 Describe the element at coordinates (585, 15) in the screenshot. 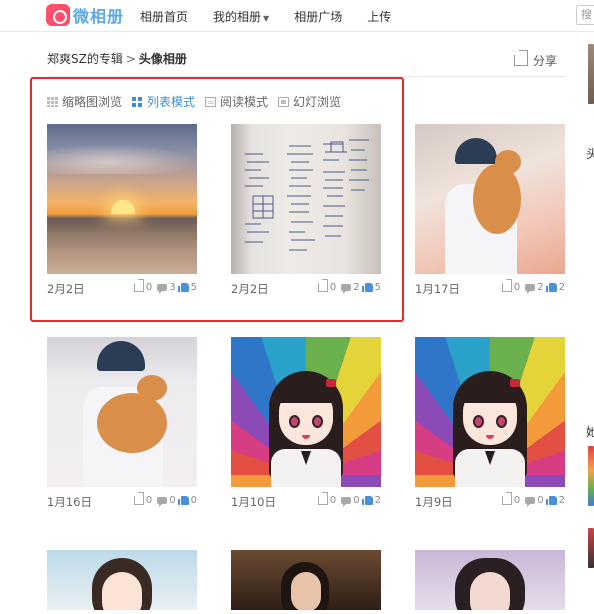

I see `search-input: 搜` at that location.